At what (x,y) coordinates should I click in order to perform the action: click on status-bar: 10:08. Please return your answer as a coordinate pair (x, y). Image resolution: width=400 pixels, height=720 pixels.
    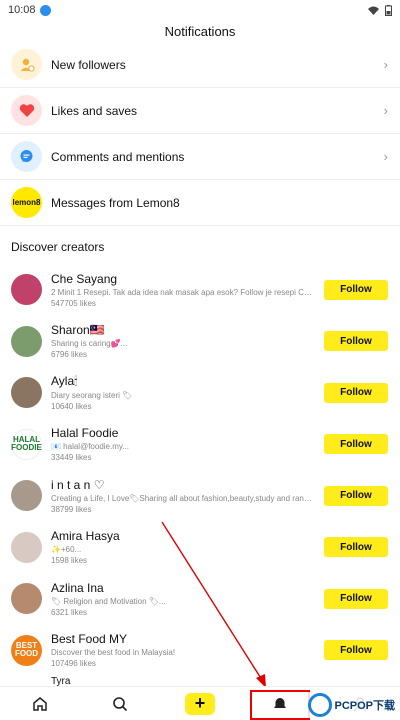
    Looking at the image, I should click on (200, 10).